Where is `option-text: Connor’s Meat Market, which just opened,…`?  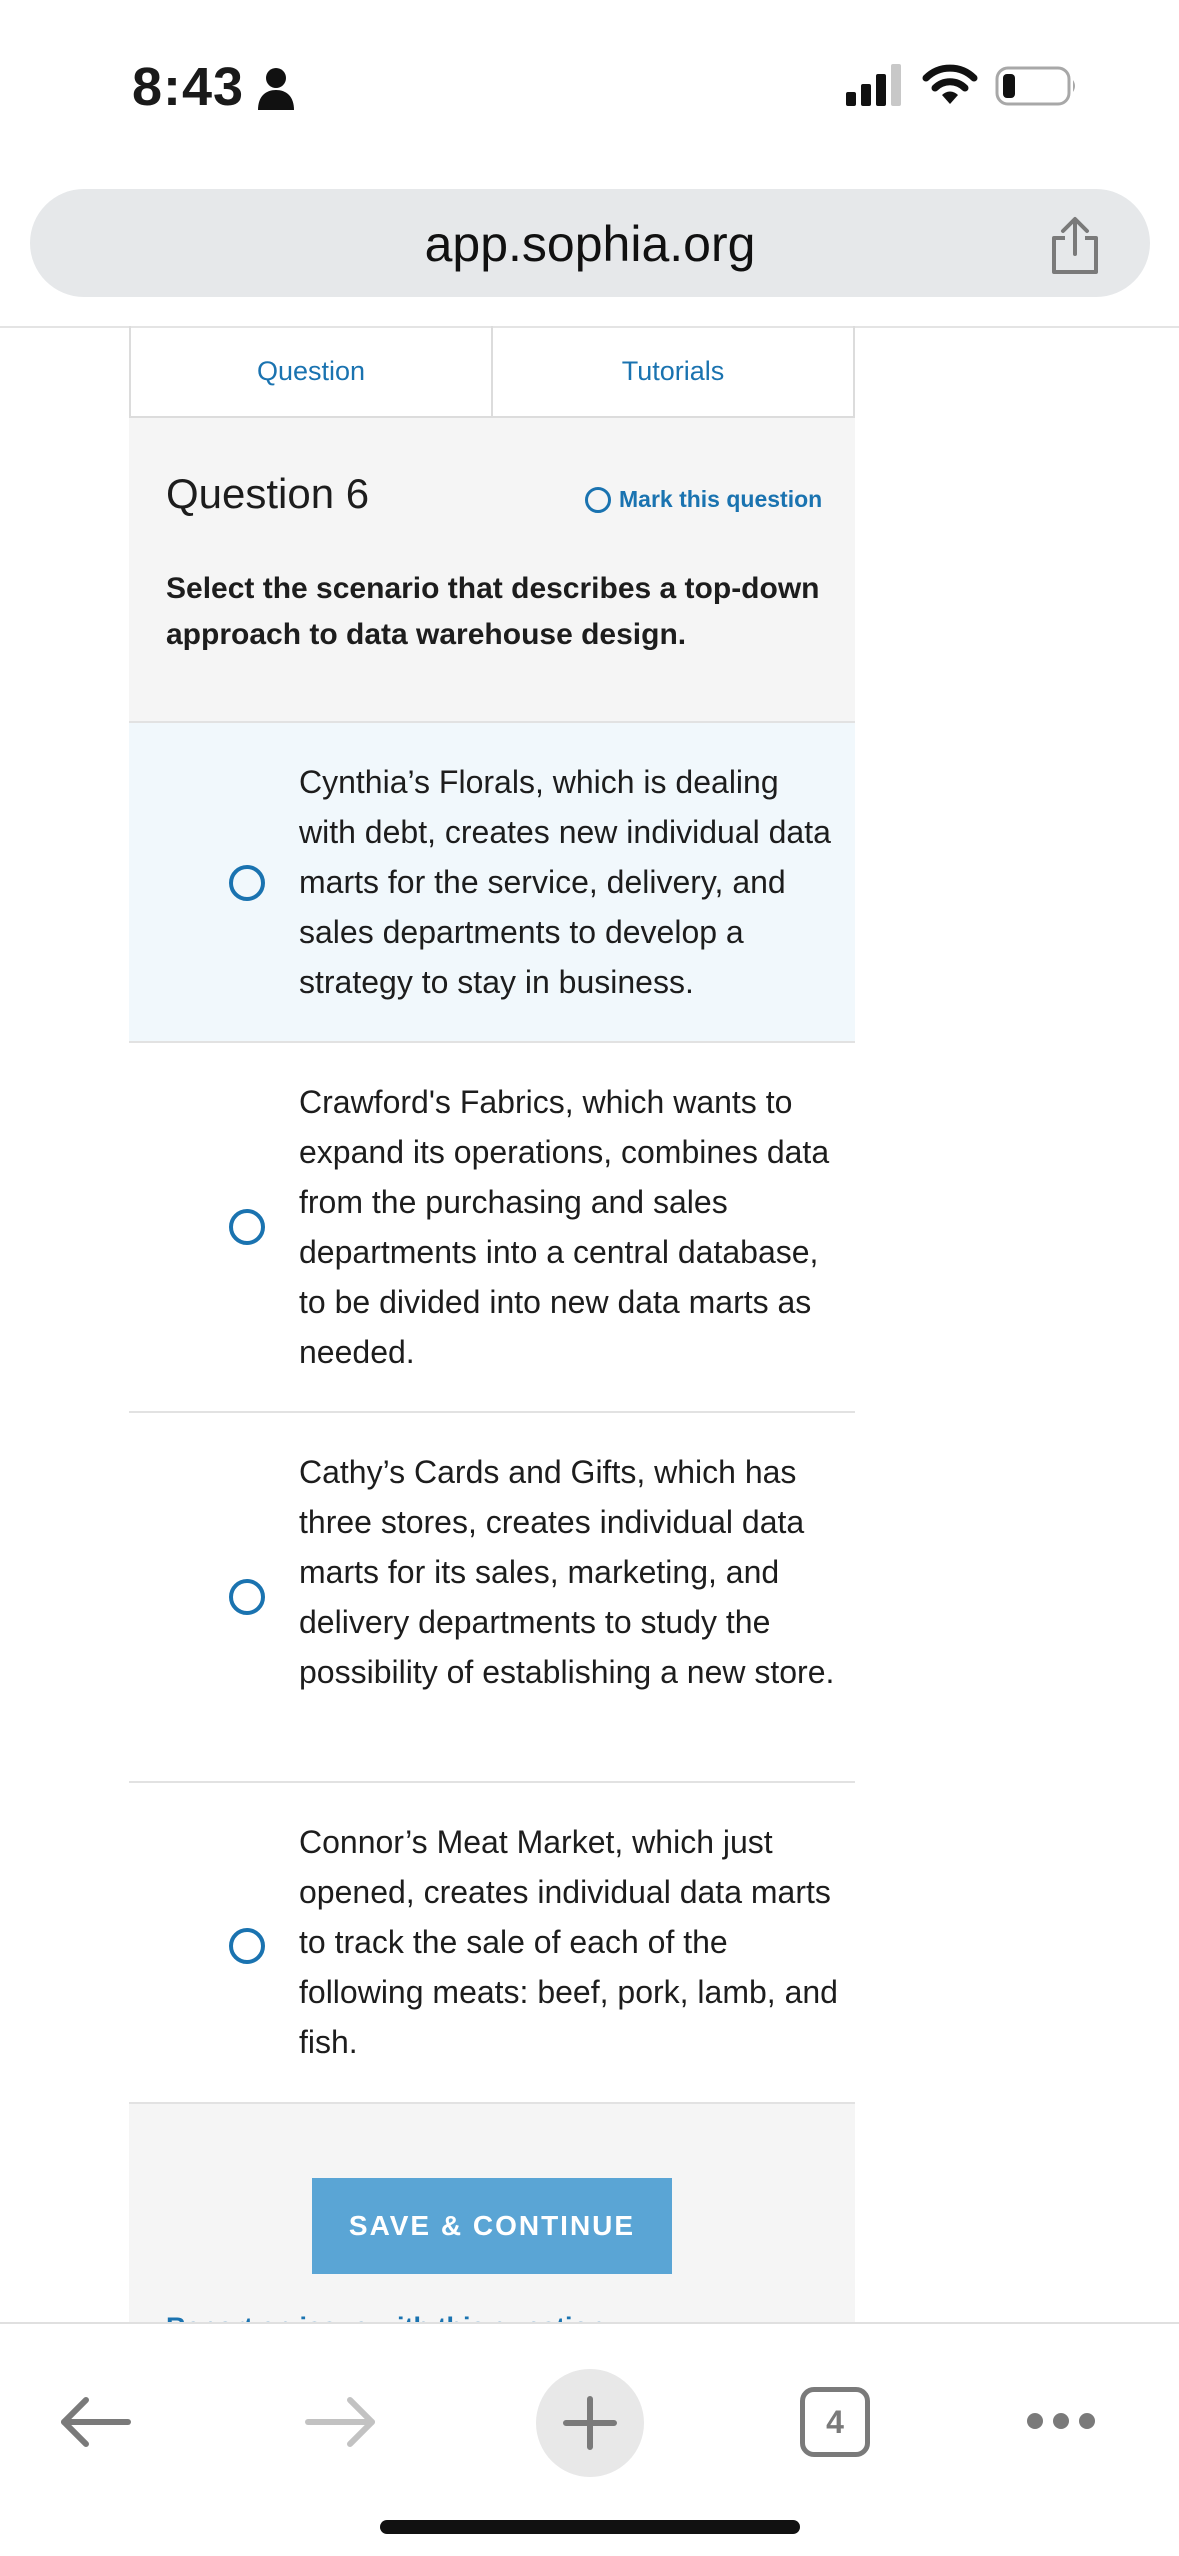 option-text: Connor’s Meat Market, which just opened,… is located at coordinates (568, 1942).